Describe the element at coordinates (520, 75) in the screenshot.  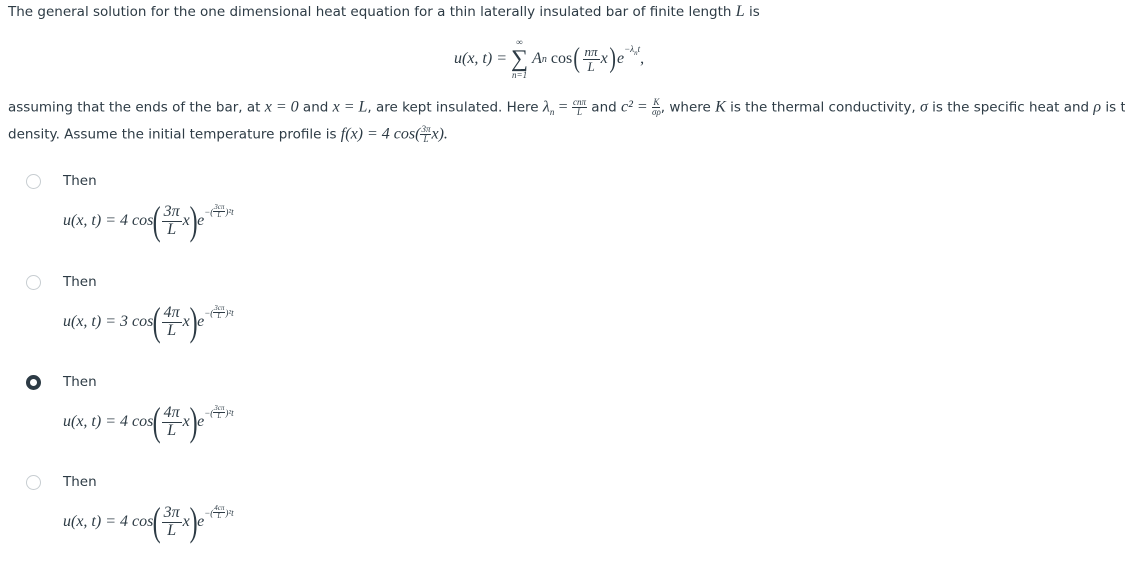
I see `sum-lower: n=1` at that location.